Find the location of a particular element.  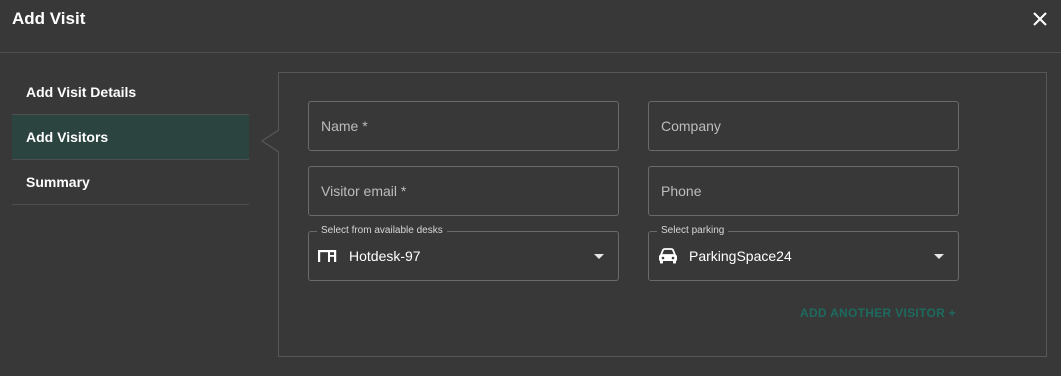

sidebar-item-label: Summary is located at coordinates (58, 182).